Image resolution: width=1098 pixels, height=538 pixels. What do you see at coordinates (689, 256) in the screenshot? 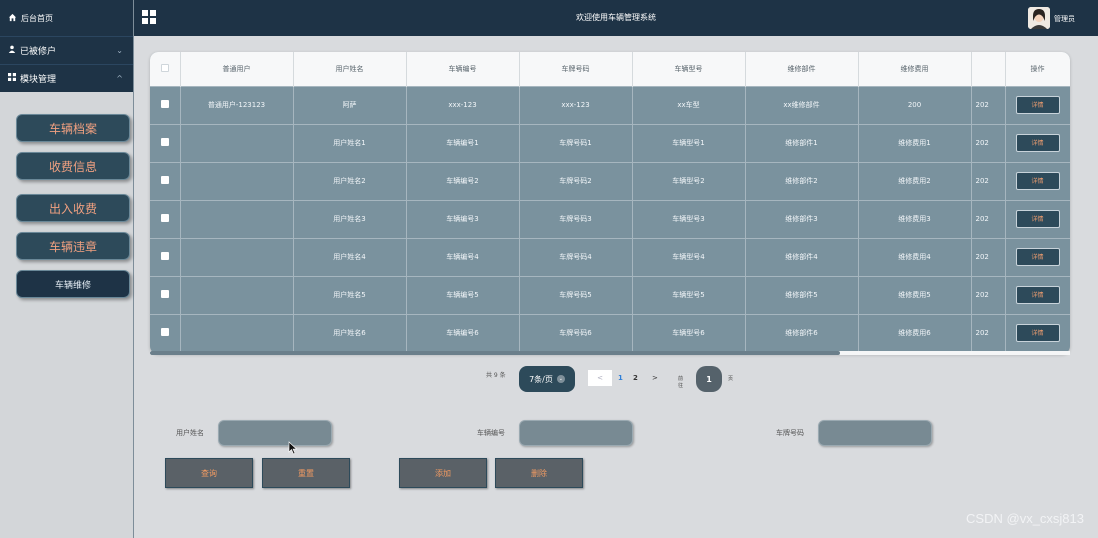
I see `table-cell: 车辆型号4` at bounding box center [689, 256].